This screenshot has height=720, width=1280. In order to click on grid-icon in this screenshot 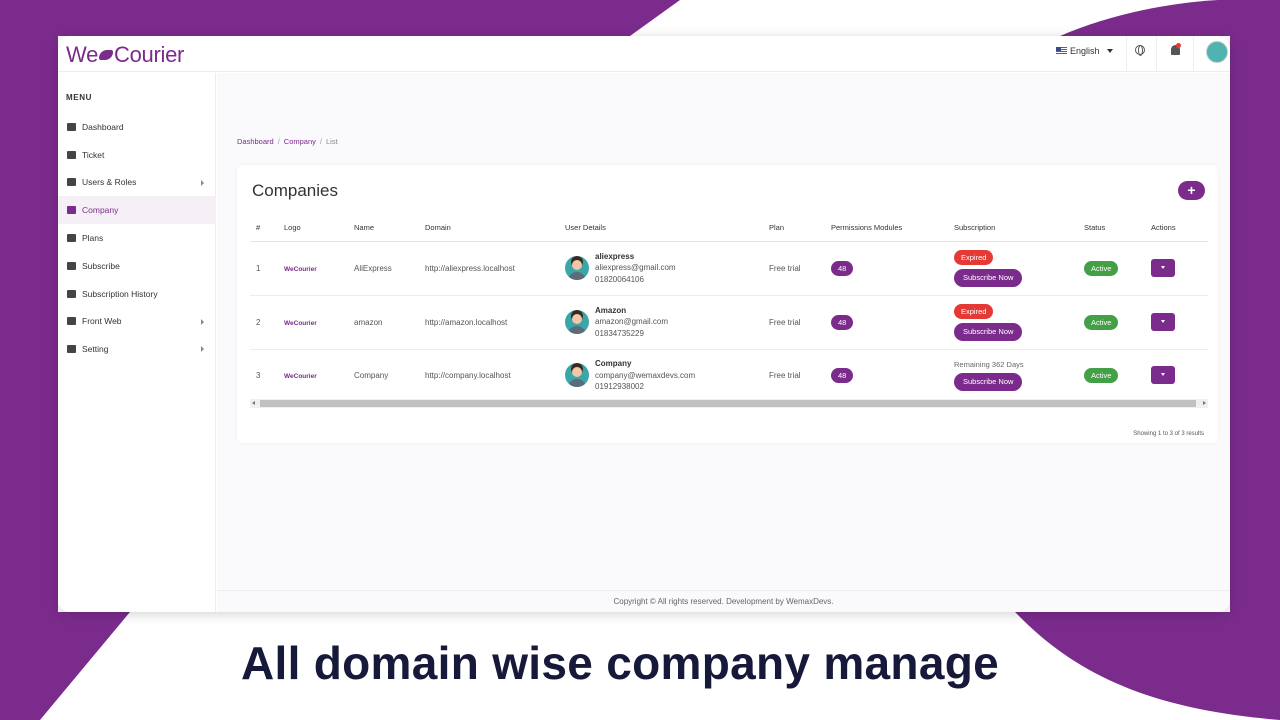, I will do `click(71, 182)`.